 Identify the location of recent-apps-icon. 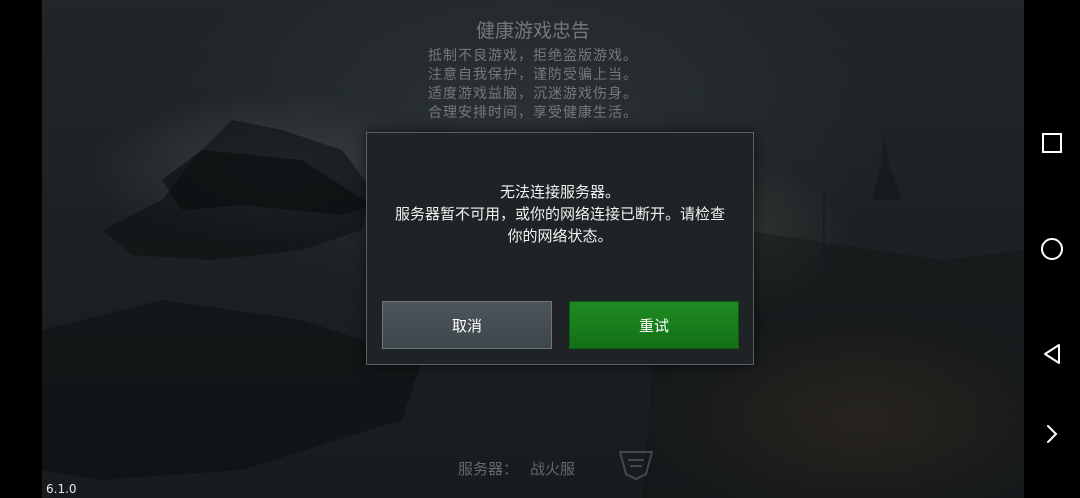
(1052, 143).